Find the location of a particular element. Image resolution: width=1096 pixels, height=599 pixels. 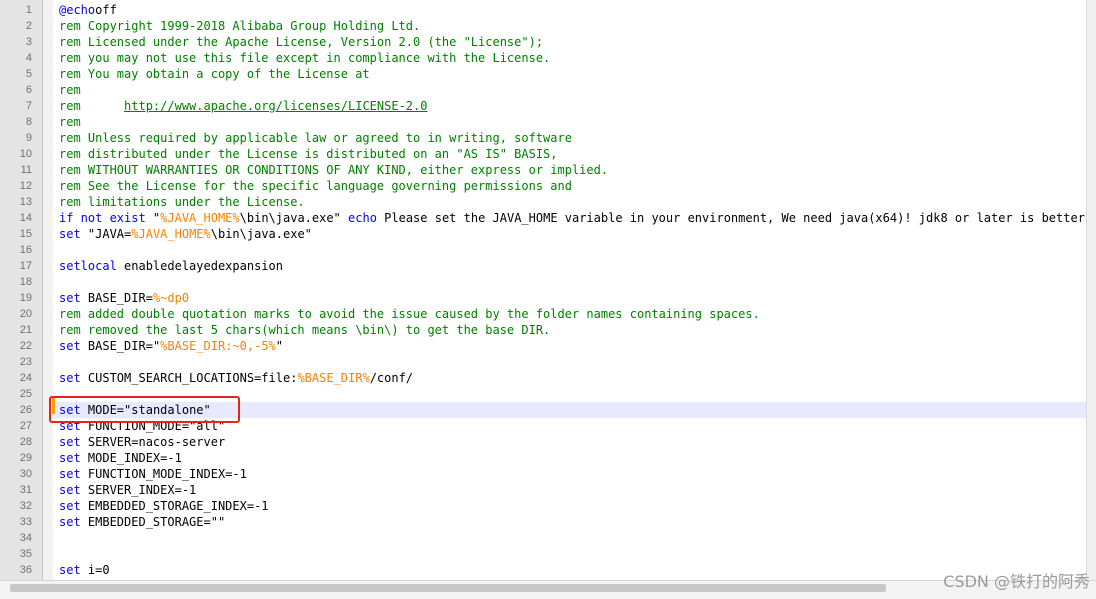

code-line: 8 rem is located at coordinates (543, 122).